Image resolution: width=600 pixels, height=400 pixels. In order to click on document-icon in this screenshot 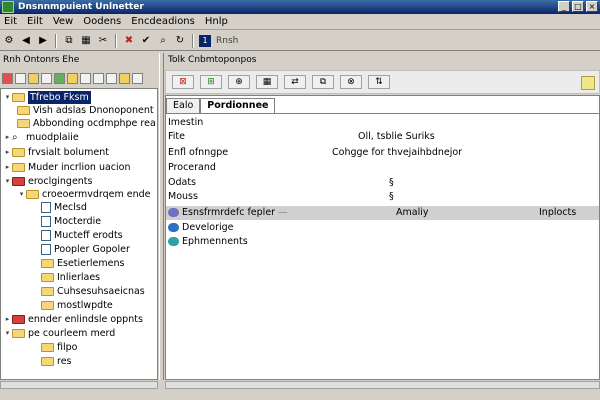, I will do `click(46, 249)`.